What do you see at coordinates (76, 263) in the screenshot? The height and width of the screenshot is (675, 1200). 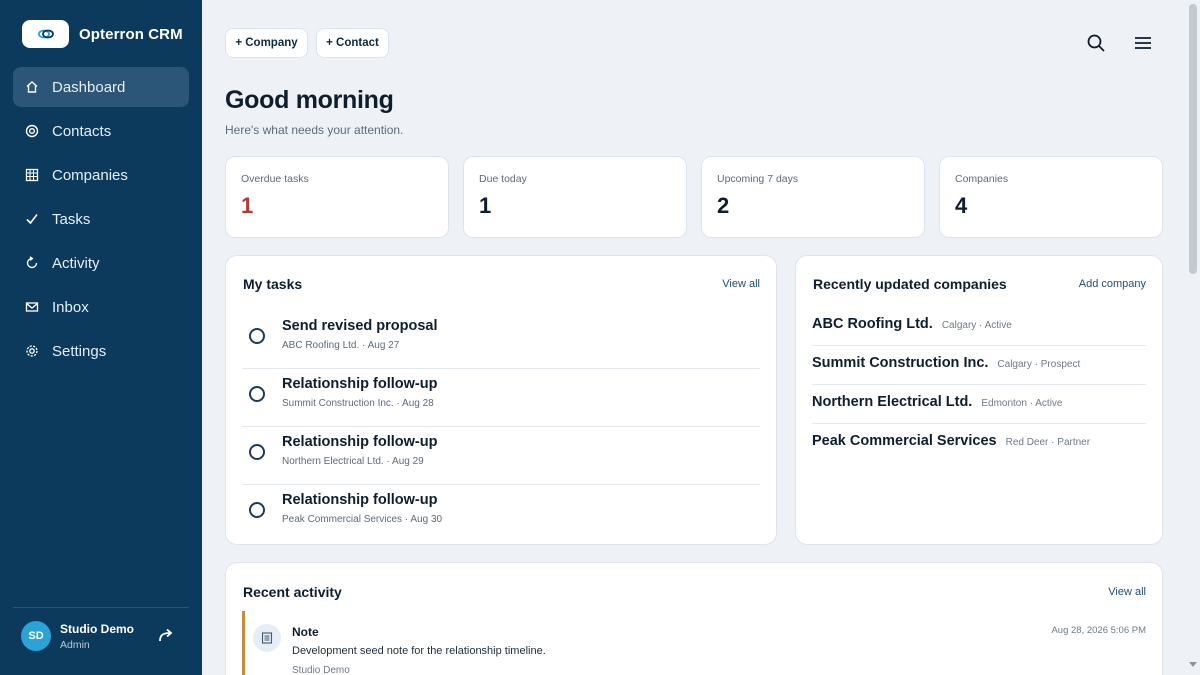 I see `sidebar-item-label: Activity` at bounding box center [76, 263].